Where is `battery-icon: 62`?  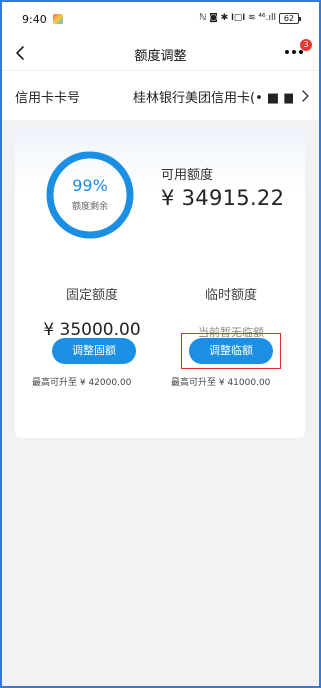
battery-icon: 62 is located at coordinates (290, 18).